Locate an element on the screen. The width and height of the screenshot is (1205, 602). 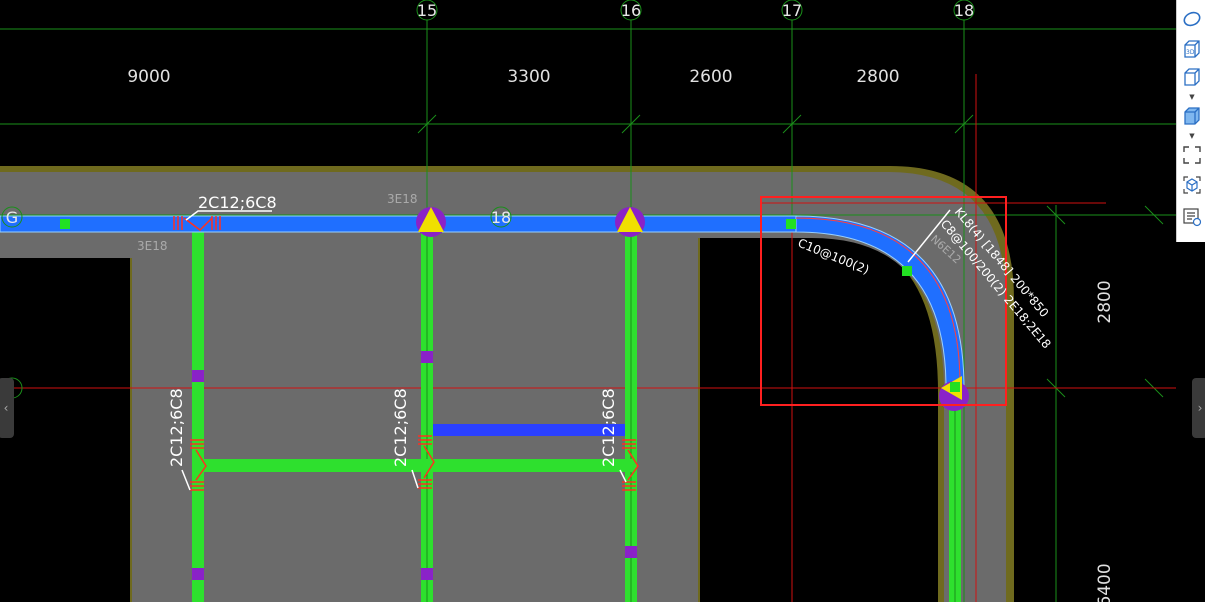
layer-shape-button is located at coordinates (1192, 19).